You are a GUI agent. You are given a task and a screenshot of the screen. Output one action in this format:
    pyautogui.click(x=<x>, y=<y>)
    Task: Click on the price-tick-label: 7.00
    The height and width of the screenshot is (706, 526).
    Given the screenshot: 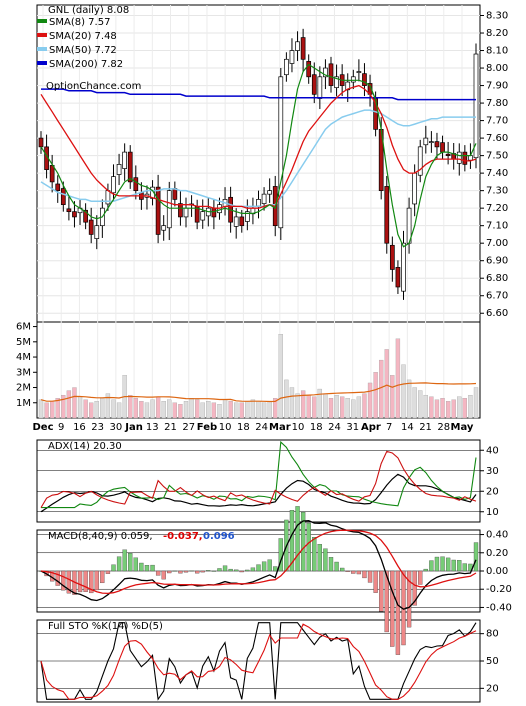 What is the action you would take?
    pyautogui.click(x=497, y=243)
    